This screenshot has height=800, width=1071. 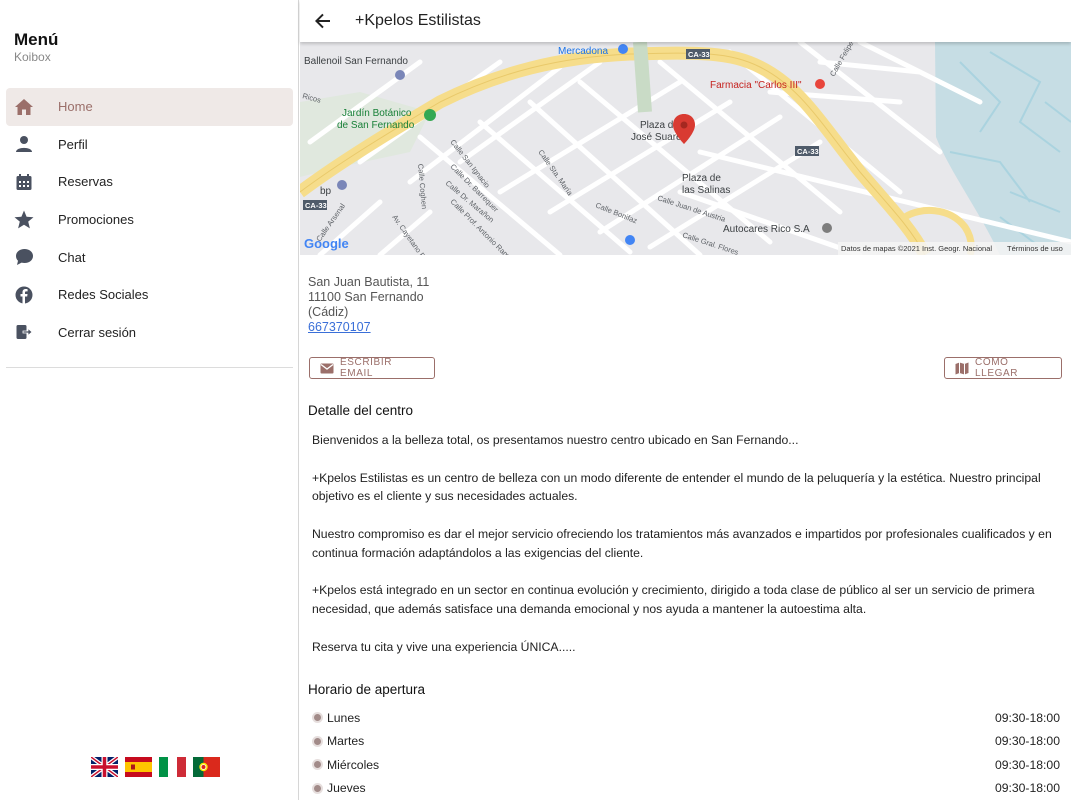 What do you see at coordinates (685, 21) in the screenshot?
I see `app-bar: +Kpelos Estilistas` at bounding box center [685, 21].